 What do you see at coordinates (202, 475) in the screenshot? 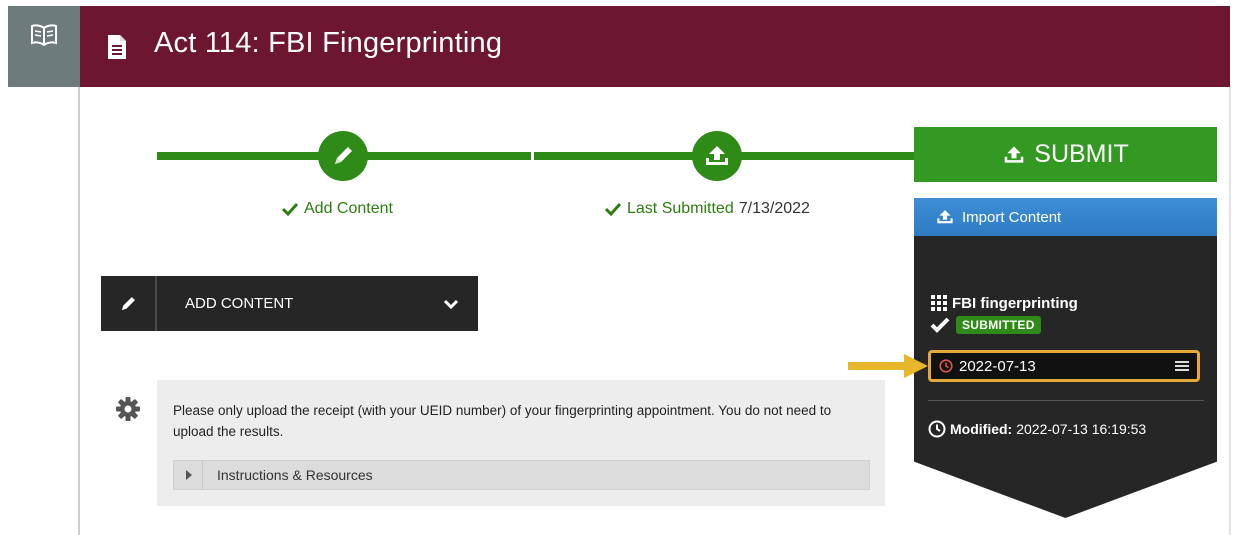
I see `separator` at bounding box center [202, 475].